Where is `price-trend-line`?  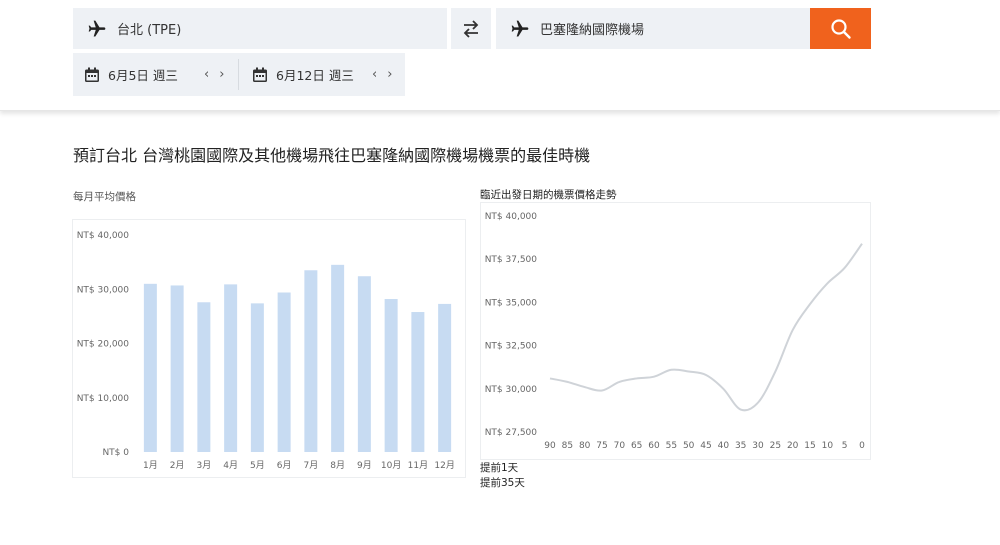 price-trend-line is located at coordinates (706, 327).